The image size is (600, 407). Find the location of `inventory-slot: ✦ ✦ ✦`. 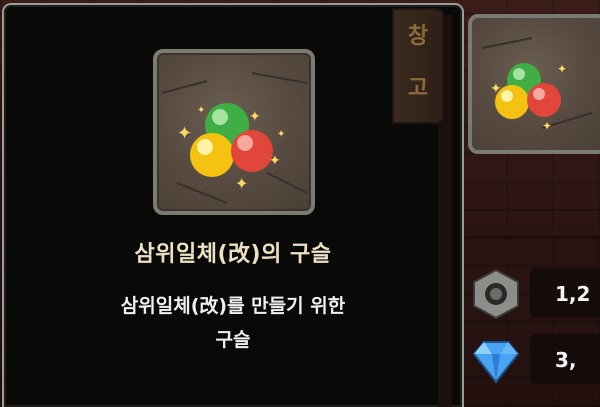

inventory-slot: ✦ ✦ ✦ is located at coordinates (534, 84).